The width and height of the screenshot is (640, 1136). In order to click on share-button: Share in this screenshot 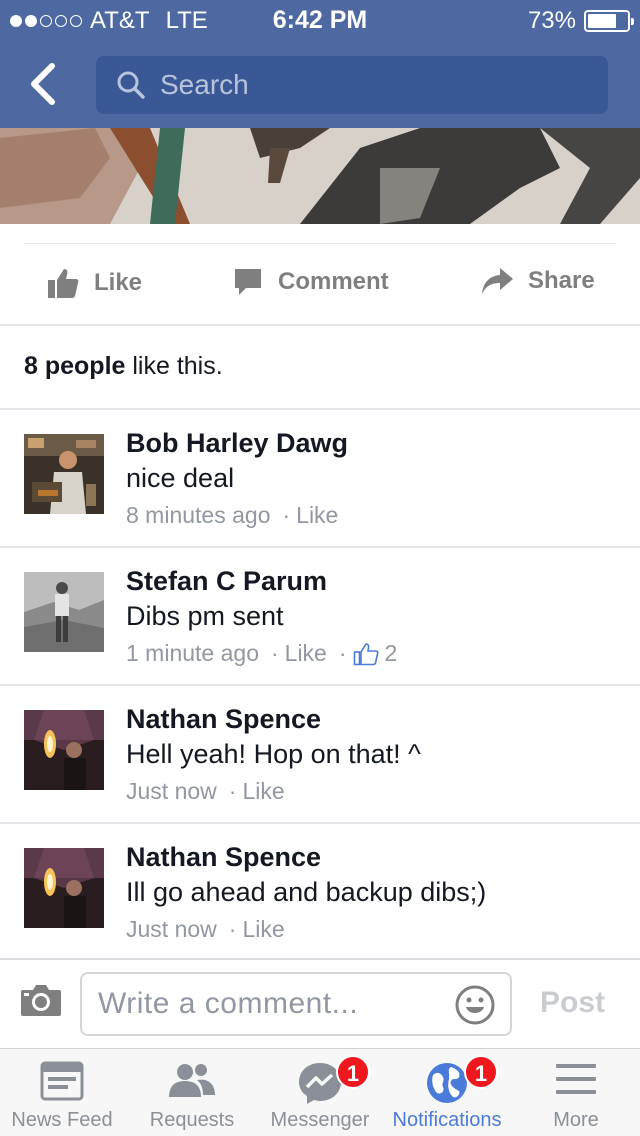, I will do `click(537, 281)`.